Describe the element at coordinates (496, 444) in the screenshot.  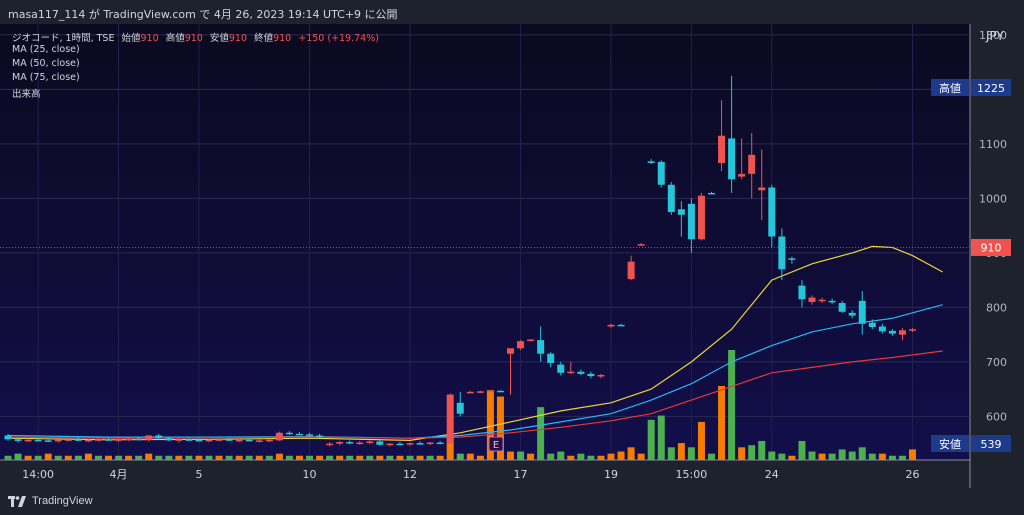
I see `earnings-event-marker: E` at that location.